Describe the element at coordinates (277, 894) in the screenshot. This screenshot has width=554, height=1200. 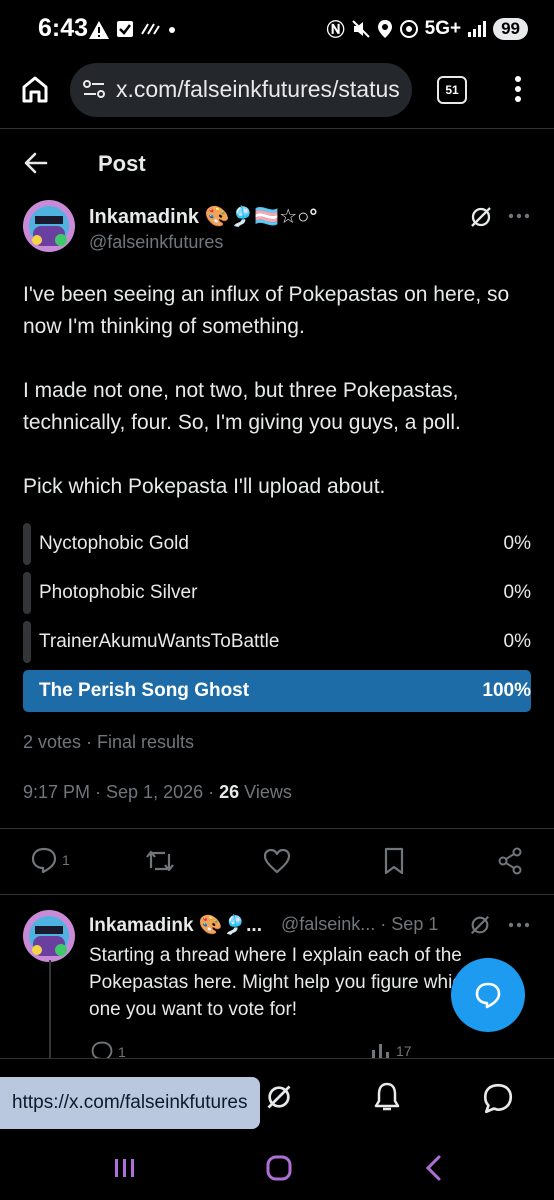
I see `actions-divider` at that location.